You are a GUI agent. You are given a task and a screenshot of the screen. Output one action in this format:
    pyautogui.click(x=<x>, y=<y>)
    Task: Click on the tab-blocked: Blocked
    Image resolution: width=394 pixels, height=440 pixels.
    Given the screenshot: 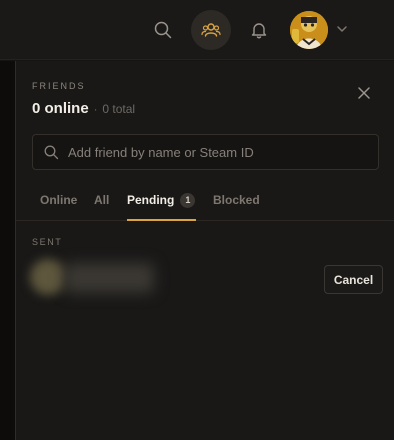 What is the action you would take?
    pyautogui.click(x=236, y=201)
    